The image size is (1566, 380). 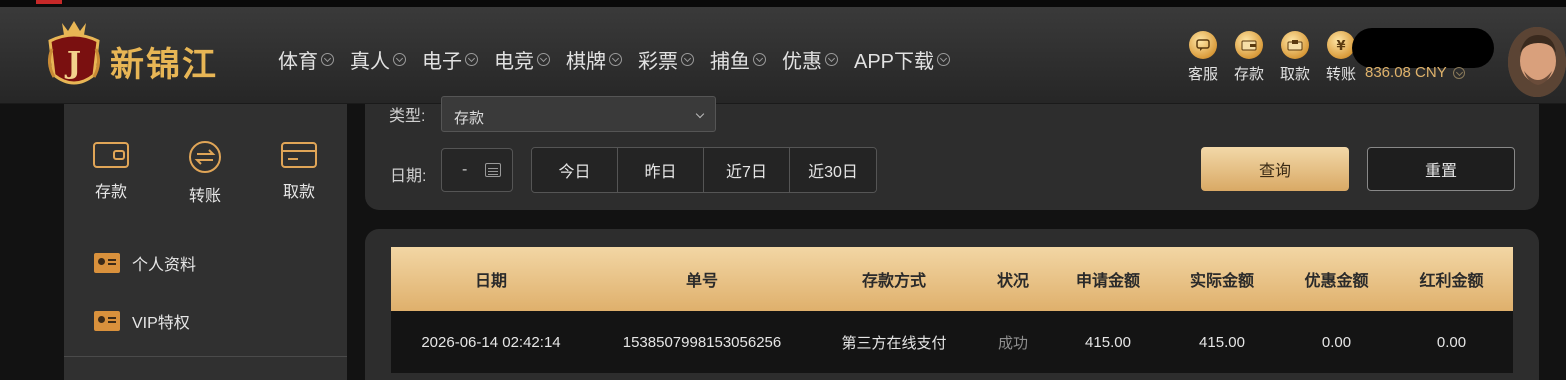 I want to click on top-strip-marker, so click(x=49, y=2).